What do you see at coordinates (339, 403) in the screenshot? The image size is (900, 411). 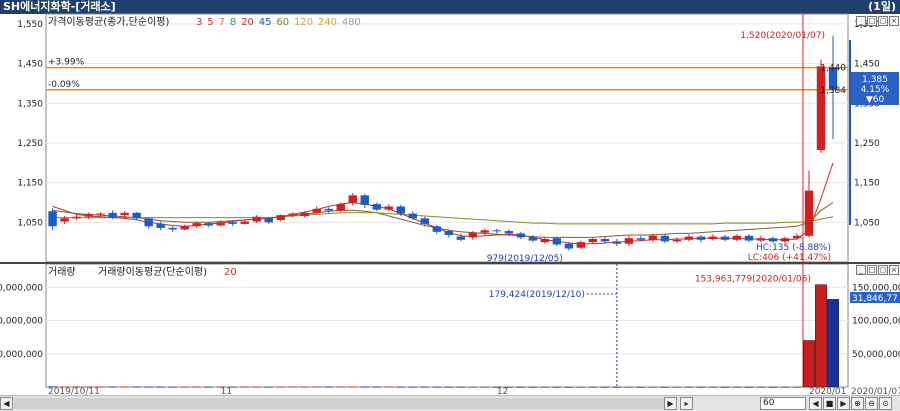 I see `scroll-thumb` at bounding box center [339, 403].